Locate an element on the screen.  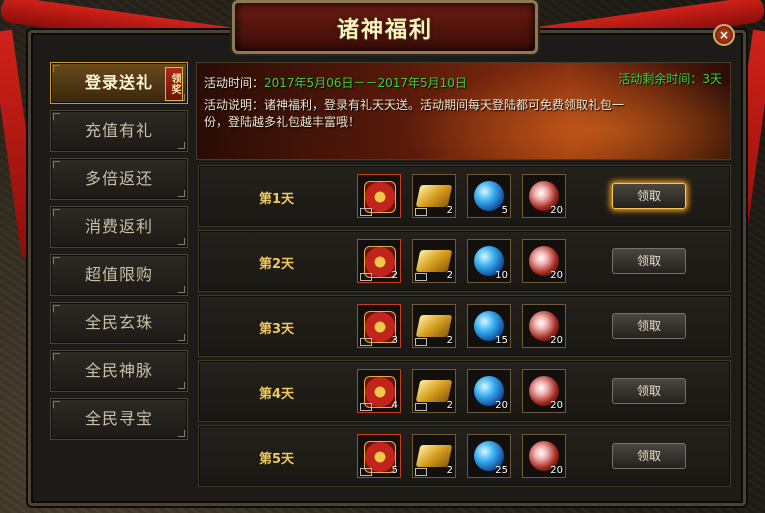
event-time-value: 2017年5月06日－－2017年5月10日 is located at coordinates (365, 83).